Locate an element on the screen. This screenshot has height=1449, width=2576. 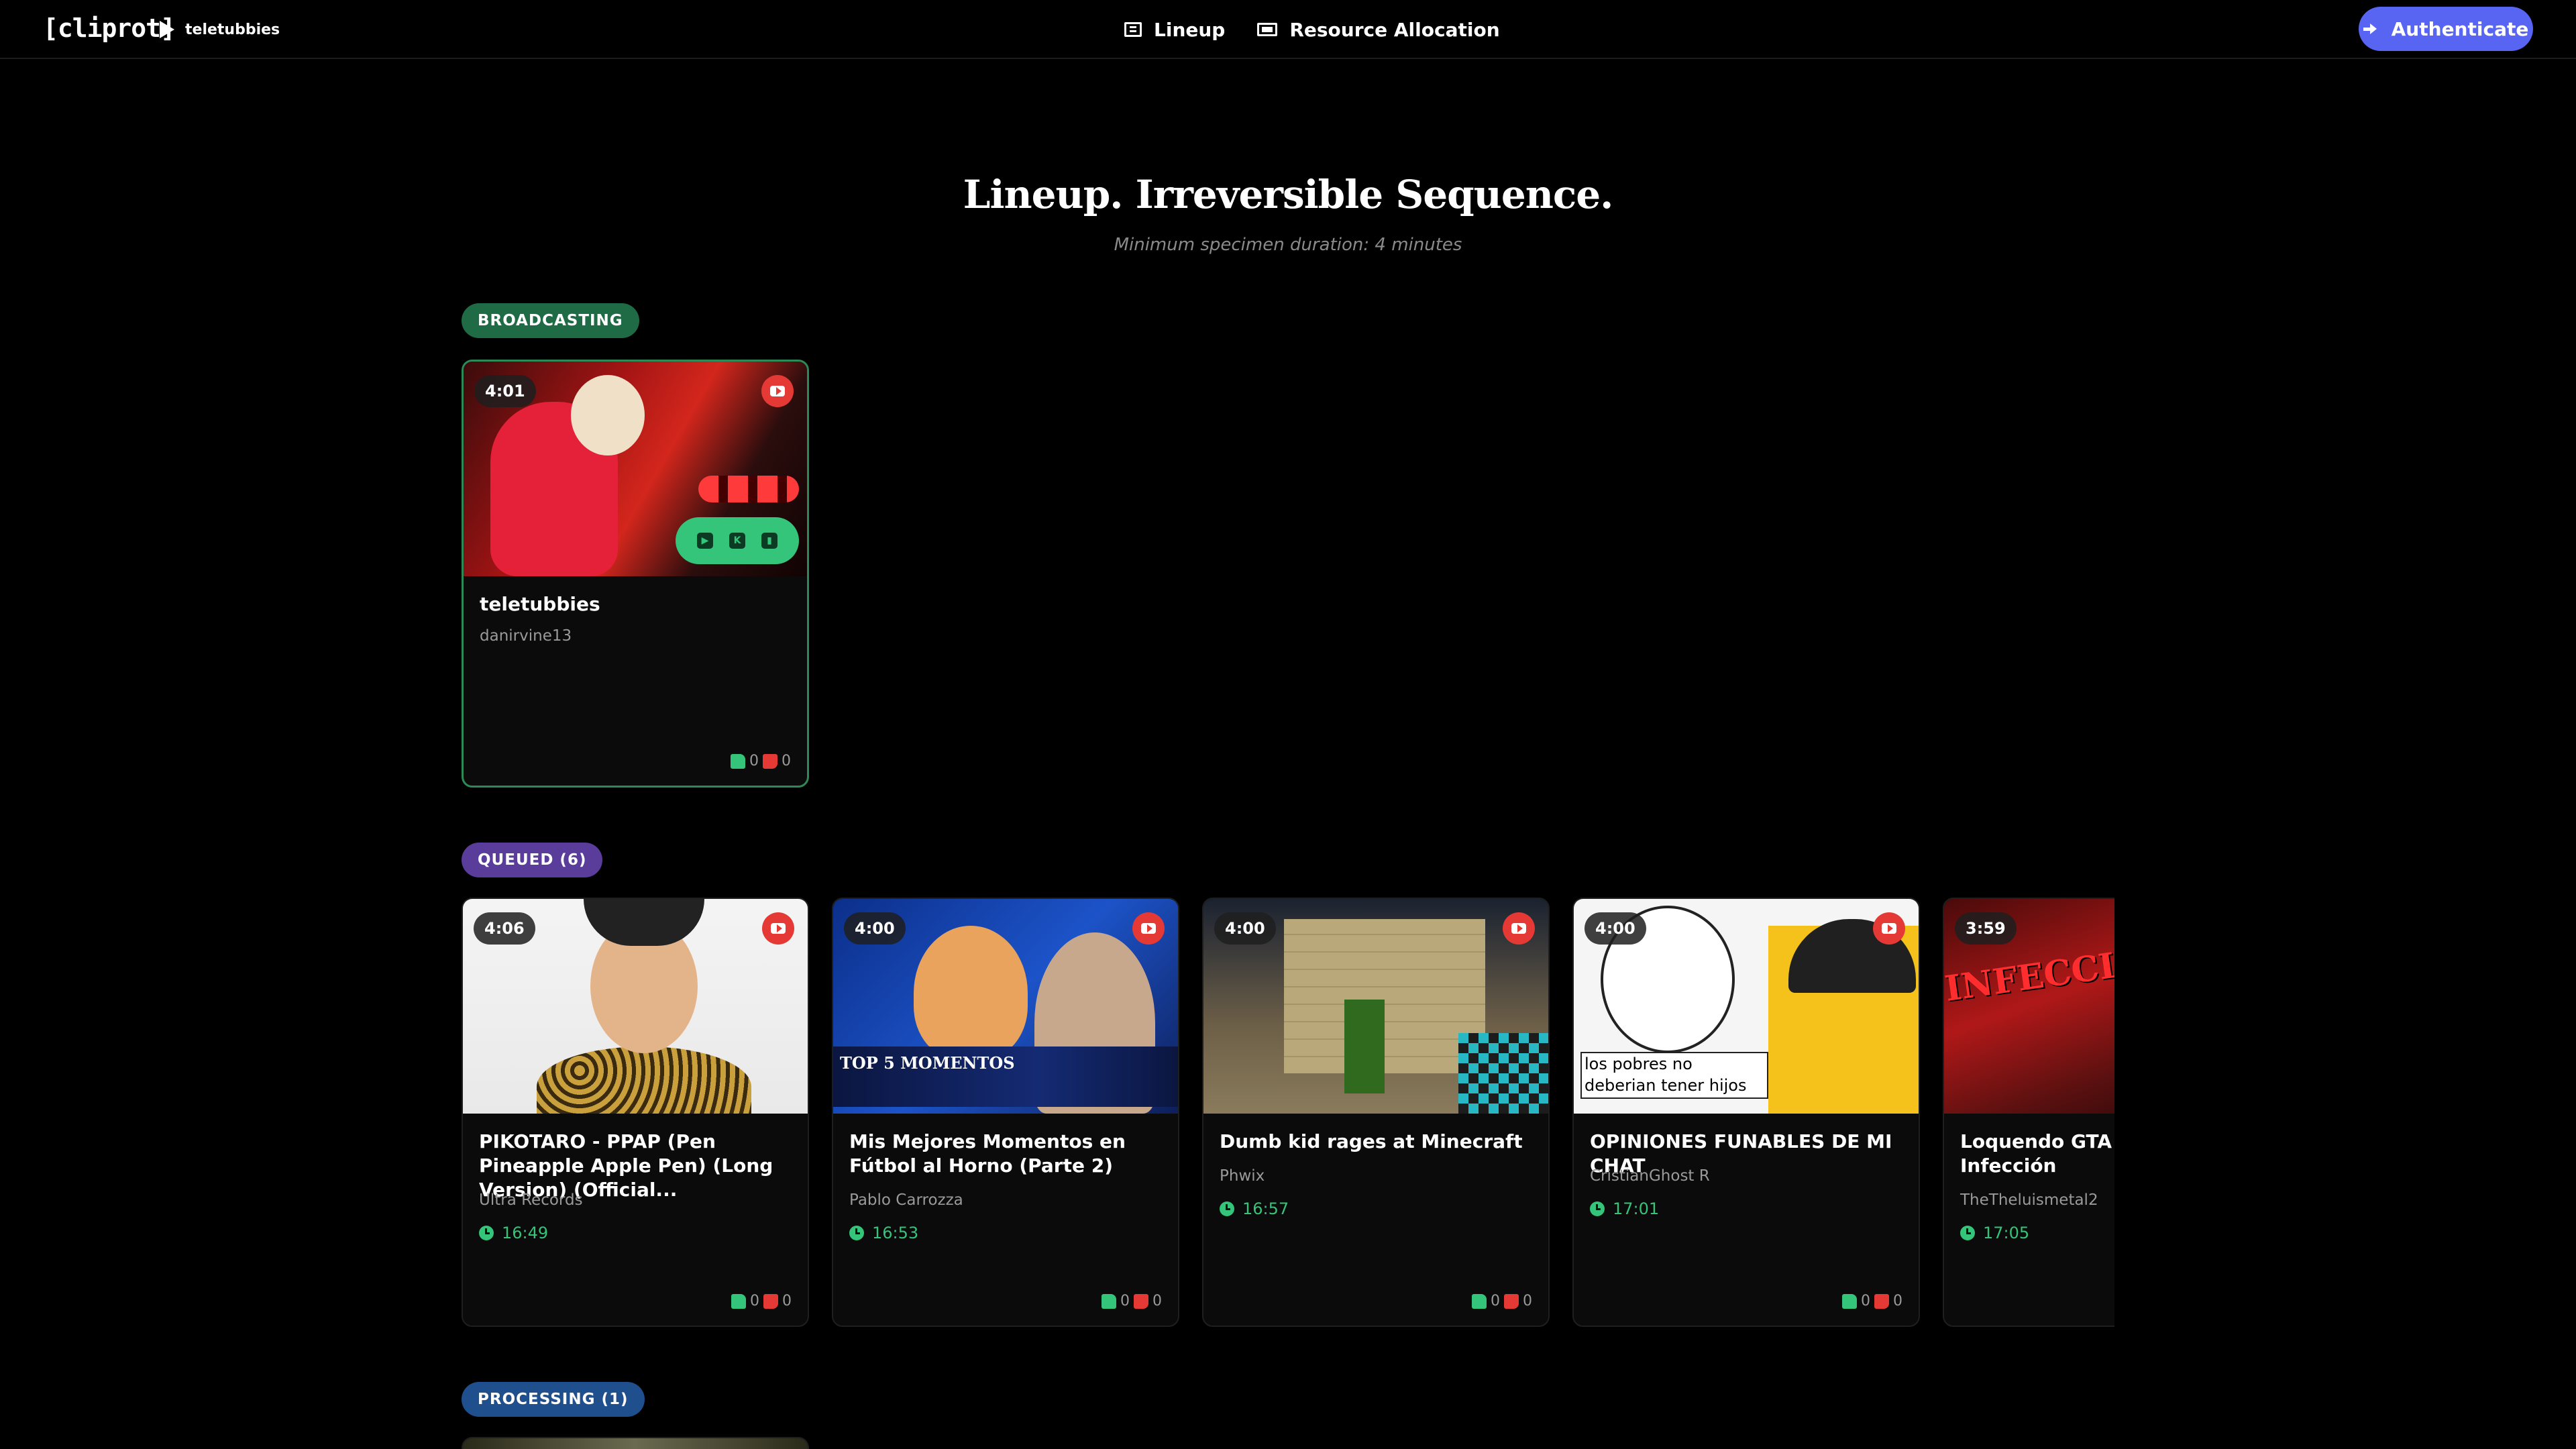
broadcasting-badge: BROADCASTING is located at coordinates (550, 320).